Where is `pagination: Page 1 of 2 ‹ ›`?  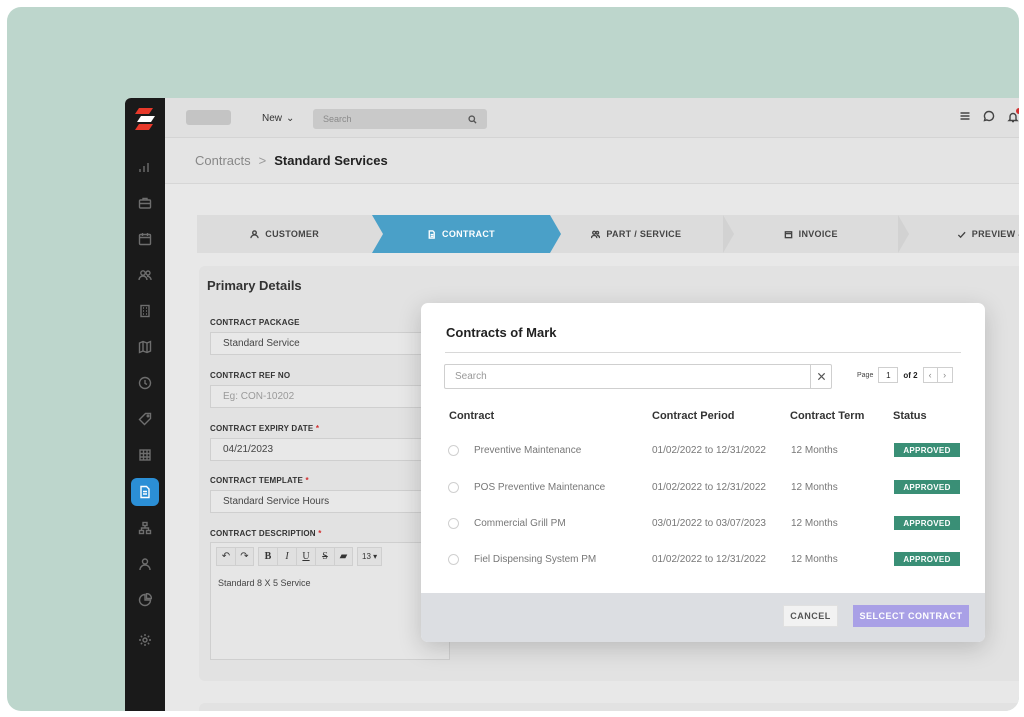 pagination: Page 1 of 2 ‹ › is located at coordinates (905, 375).